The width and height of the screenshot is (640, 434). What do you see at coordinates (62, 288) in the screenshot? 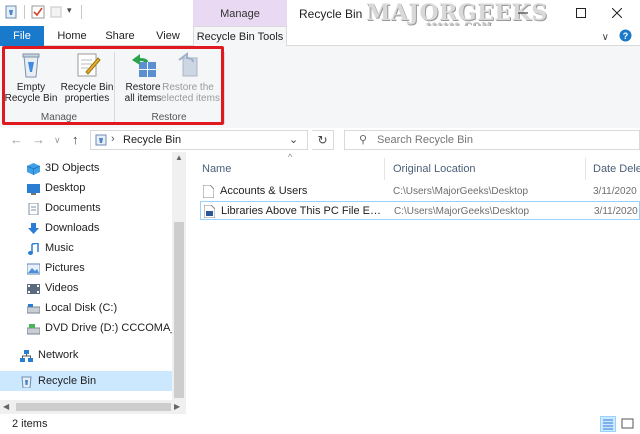
I see `nav-item-label: Videos` at bounding box center [62, 288].